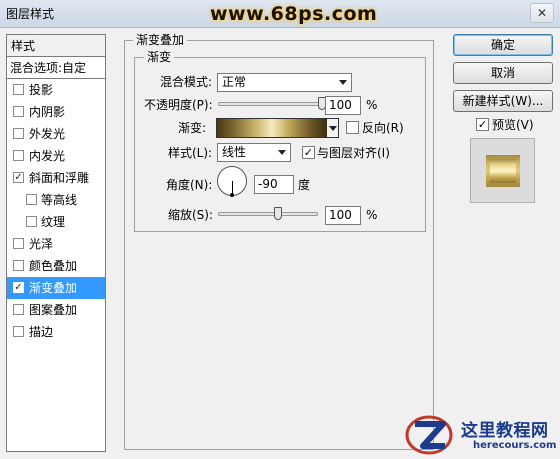 This screenshot has height=459, width=560. I want to click on logo-badge-icon, so click(429, 435).